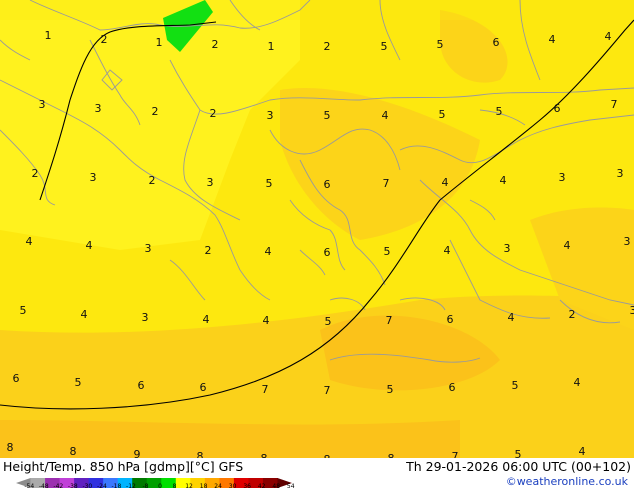 This screenshot has width=634, height=492. Describe the element at coordinates (29, 486) in the screenshot. I see `colorbar-tick-label: -54` at that location.